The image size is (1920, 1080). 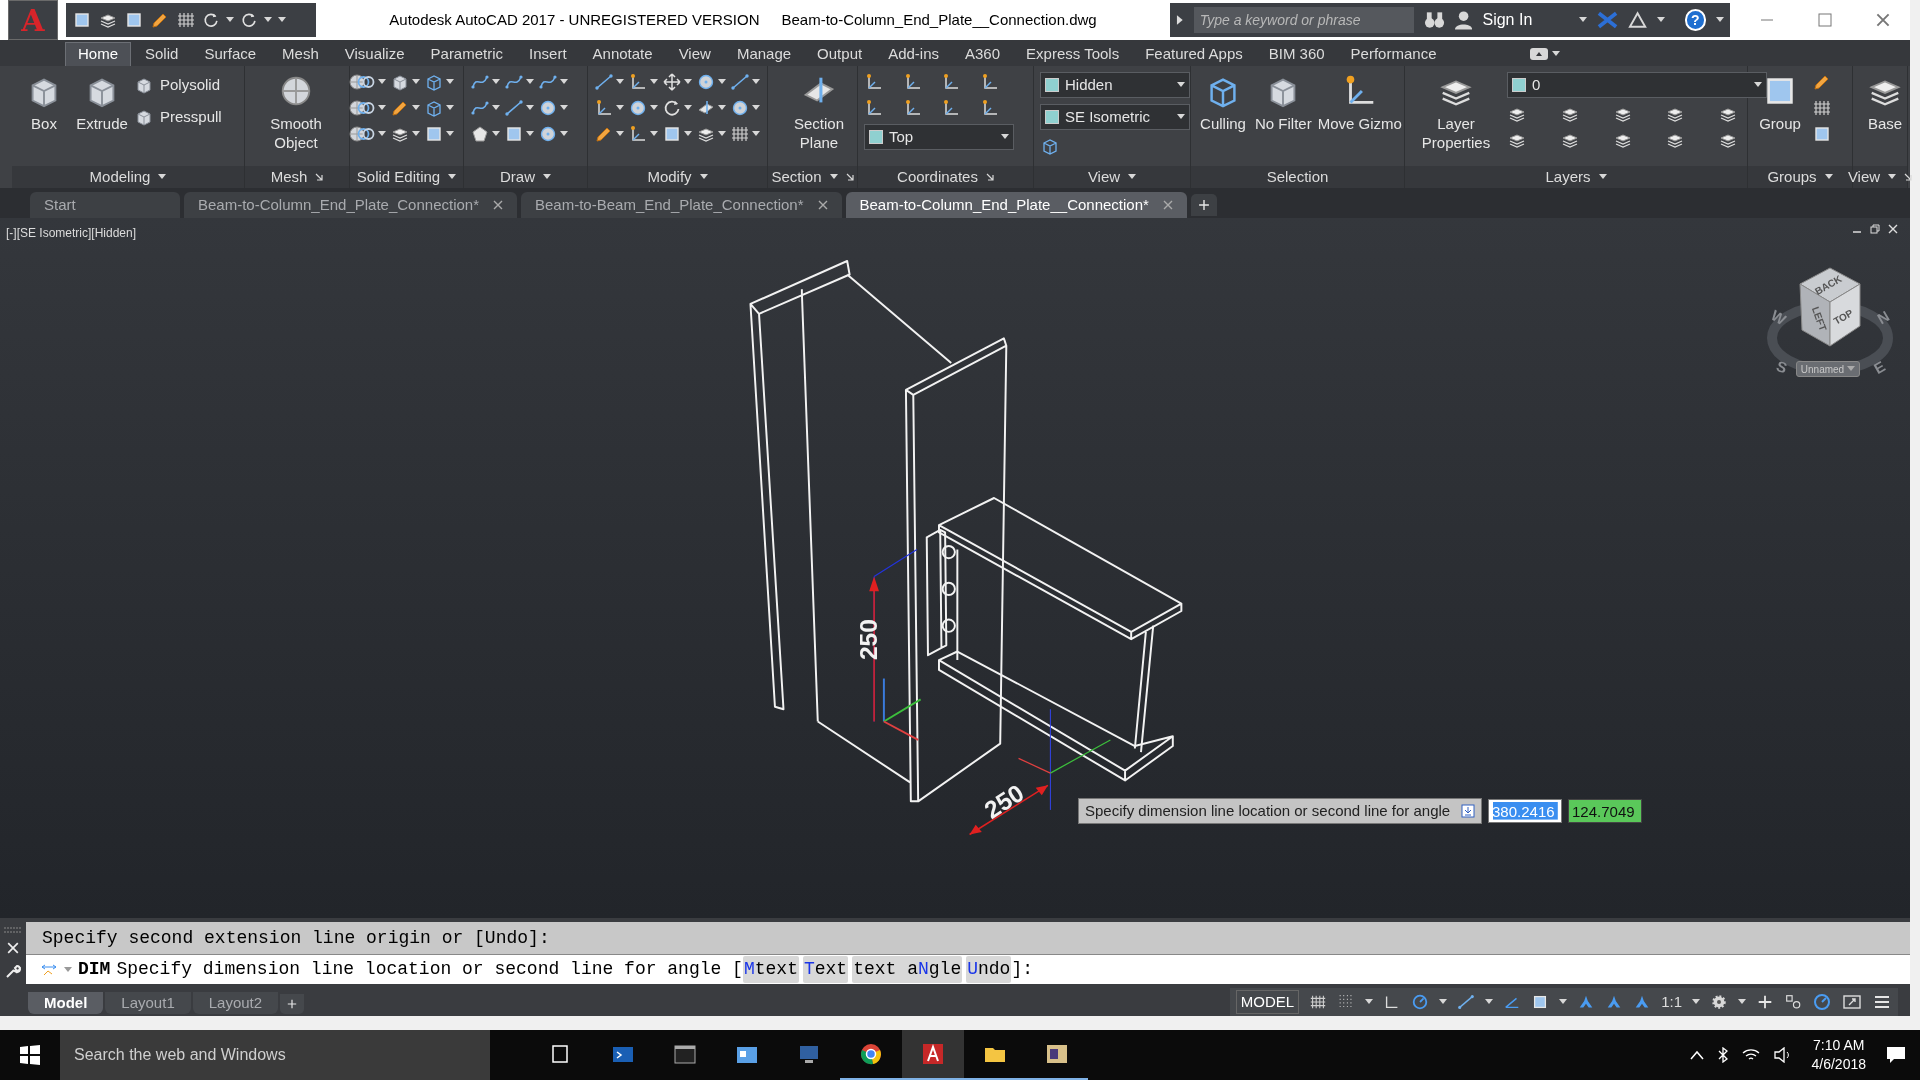 I want to click on panel-title: Mesh, so click(x=289, y=177).